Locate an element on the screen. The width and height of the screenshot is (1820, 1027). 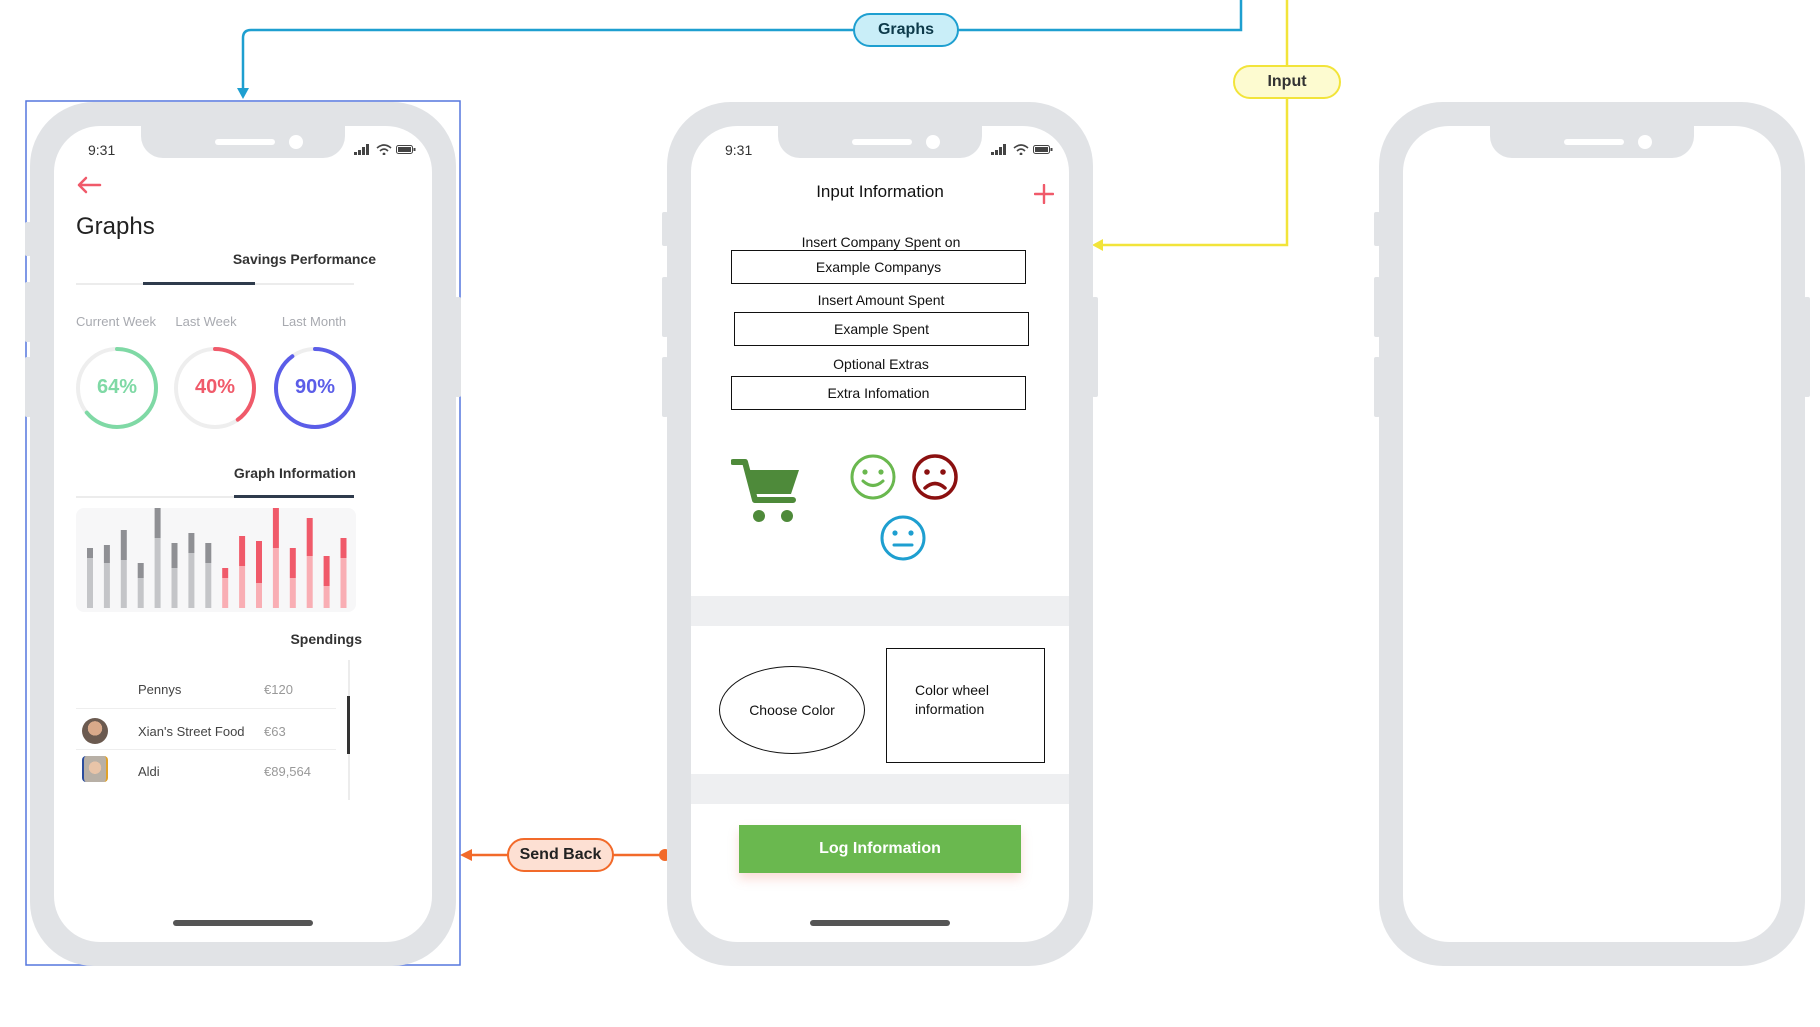
scroll-thumb is located at coordinates (348, 725).